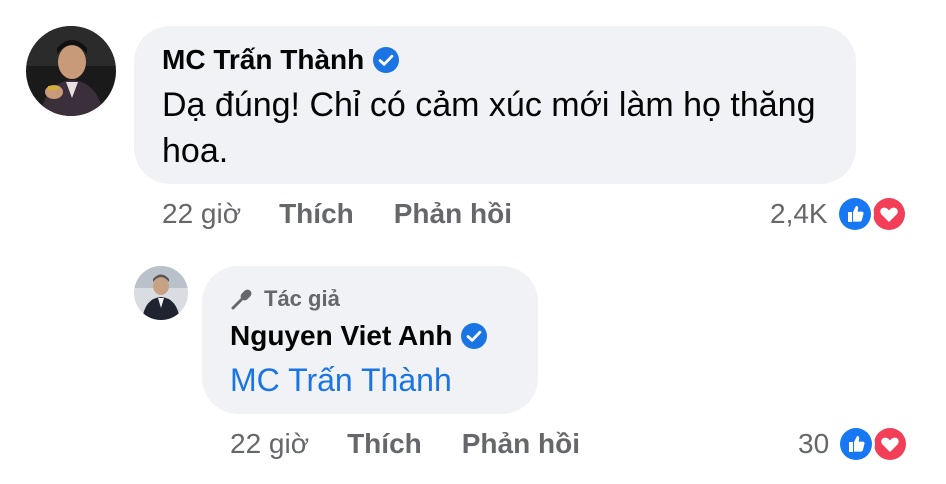 Image resolution: width=946 pixels, height=484 pixels. I want to click on commenter-avatar, so click(71, 71).